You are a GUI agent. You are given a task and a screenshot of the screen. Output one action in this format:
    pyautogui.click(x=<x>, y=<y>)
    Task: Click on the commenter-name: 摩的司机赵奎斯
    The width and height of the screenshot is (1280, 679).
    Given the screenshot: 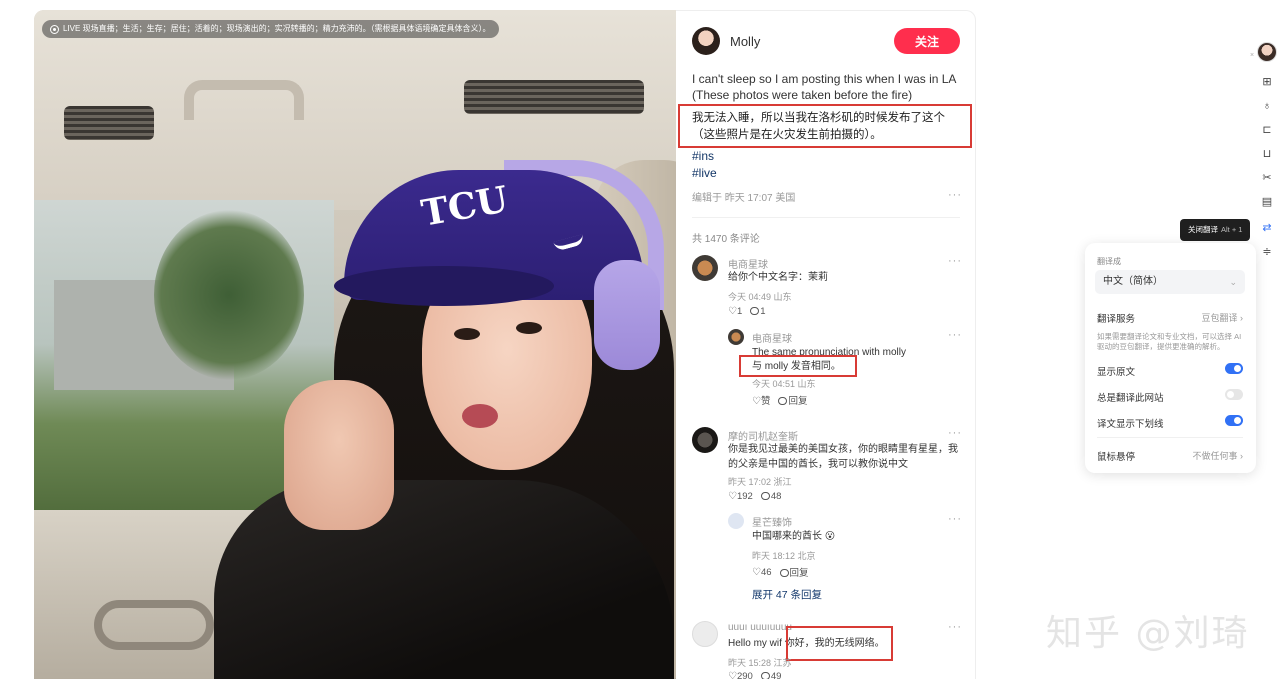 What is the action you would take?
    pyautogui.click(x=763, y=435)
    